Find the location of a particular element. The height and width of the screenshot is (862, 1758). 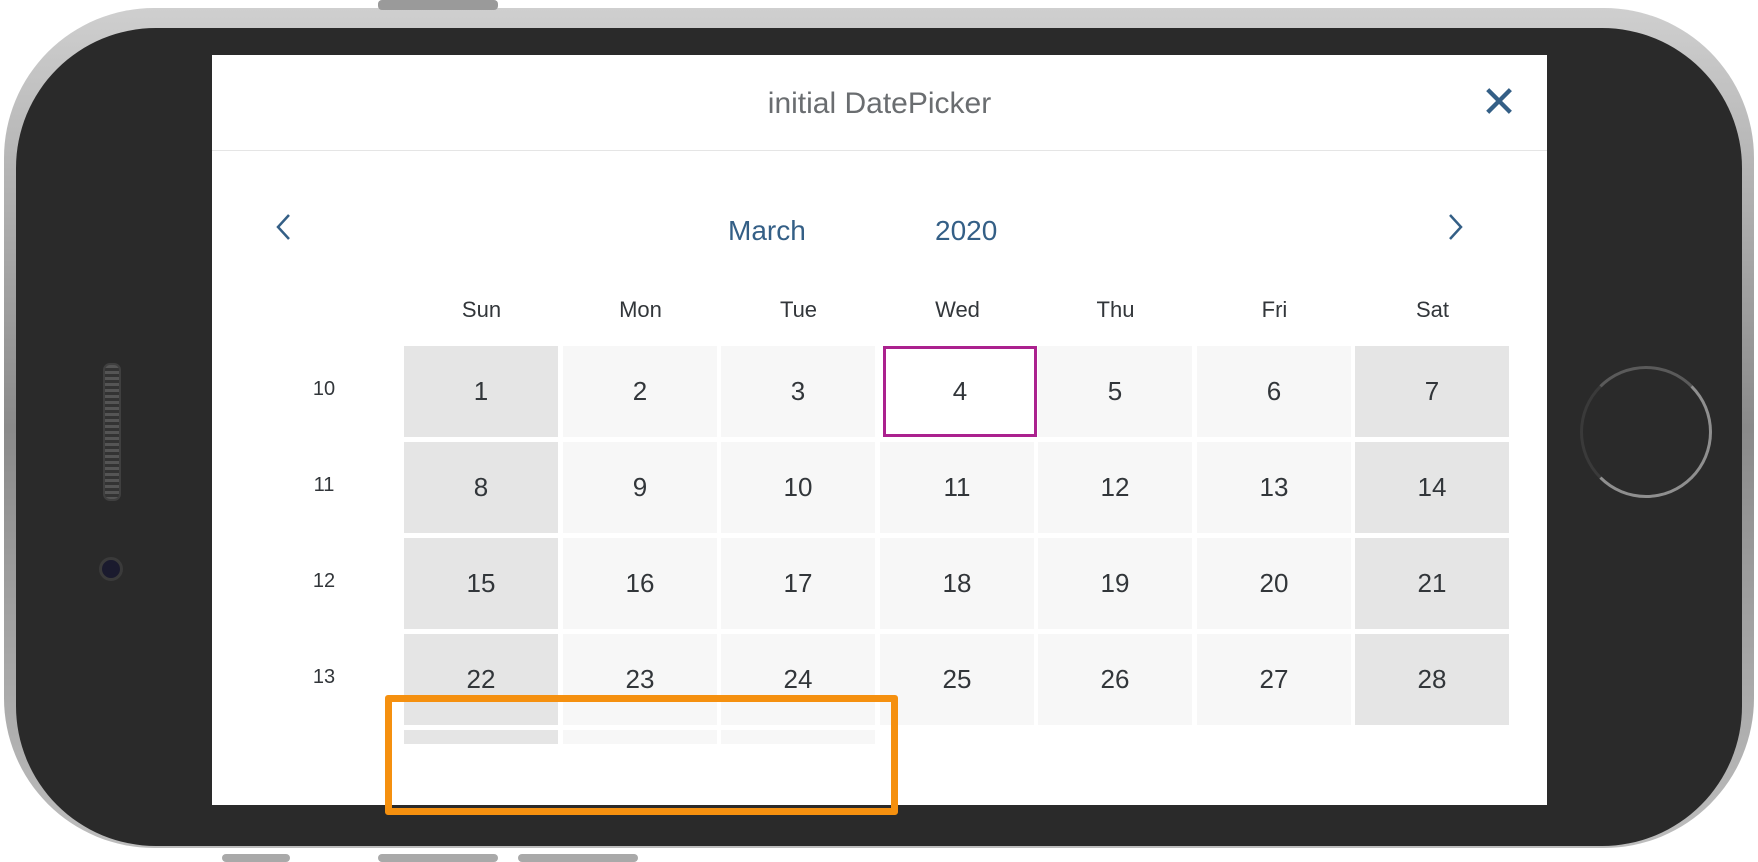

dialog-title: initial DatePicker is located at coordinates (879, 103).